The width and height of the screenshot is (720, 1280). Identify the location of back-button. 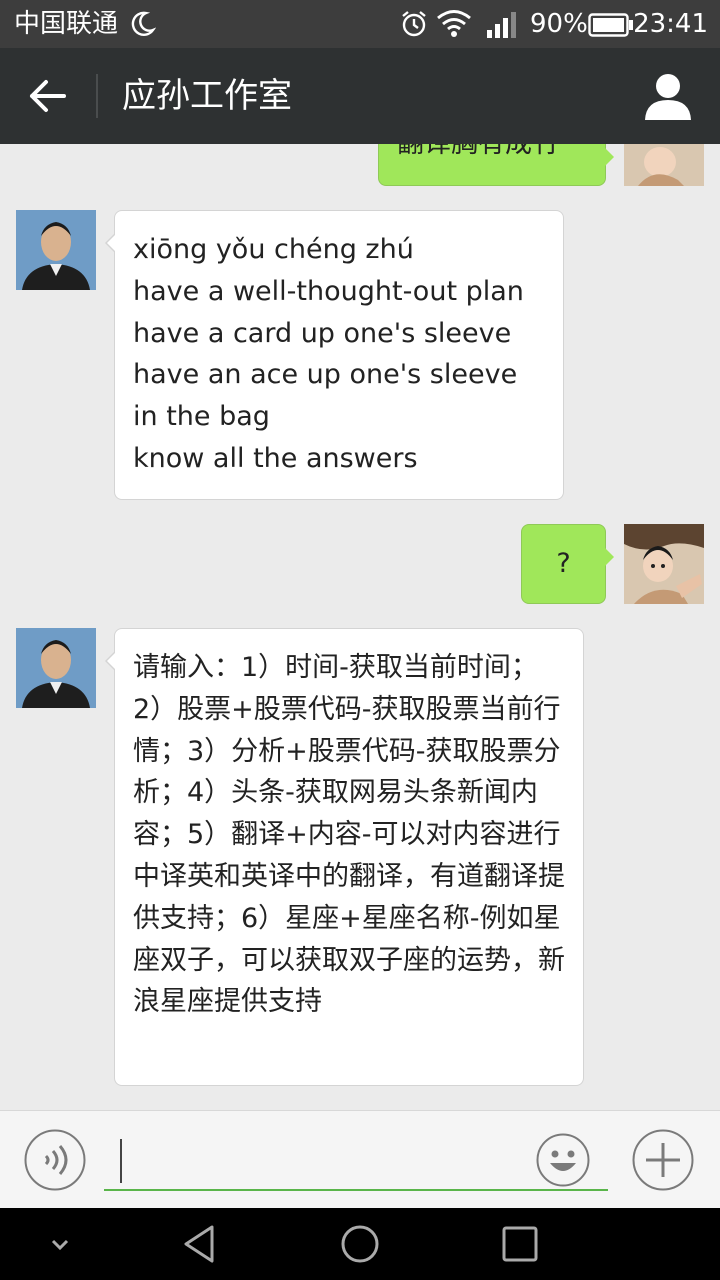
(48, 96).